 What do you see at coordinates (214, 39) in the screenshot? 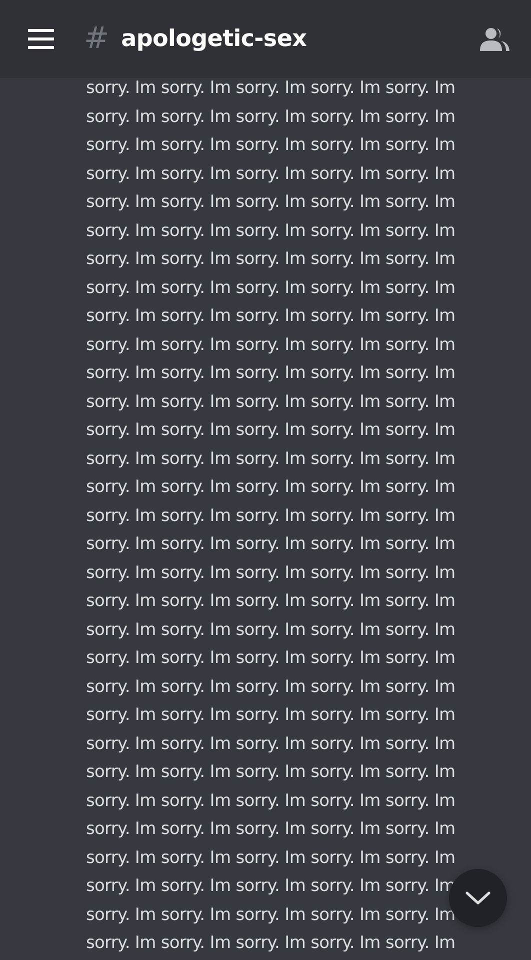
I see `channel-title: apologetic-sex` at bounding box center [214, 39].